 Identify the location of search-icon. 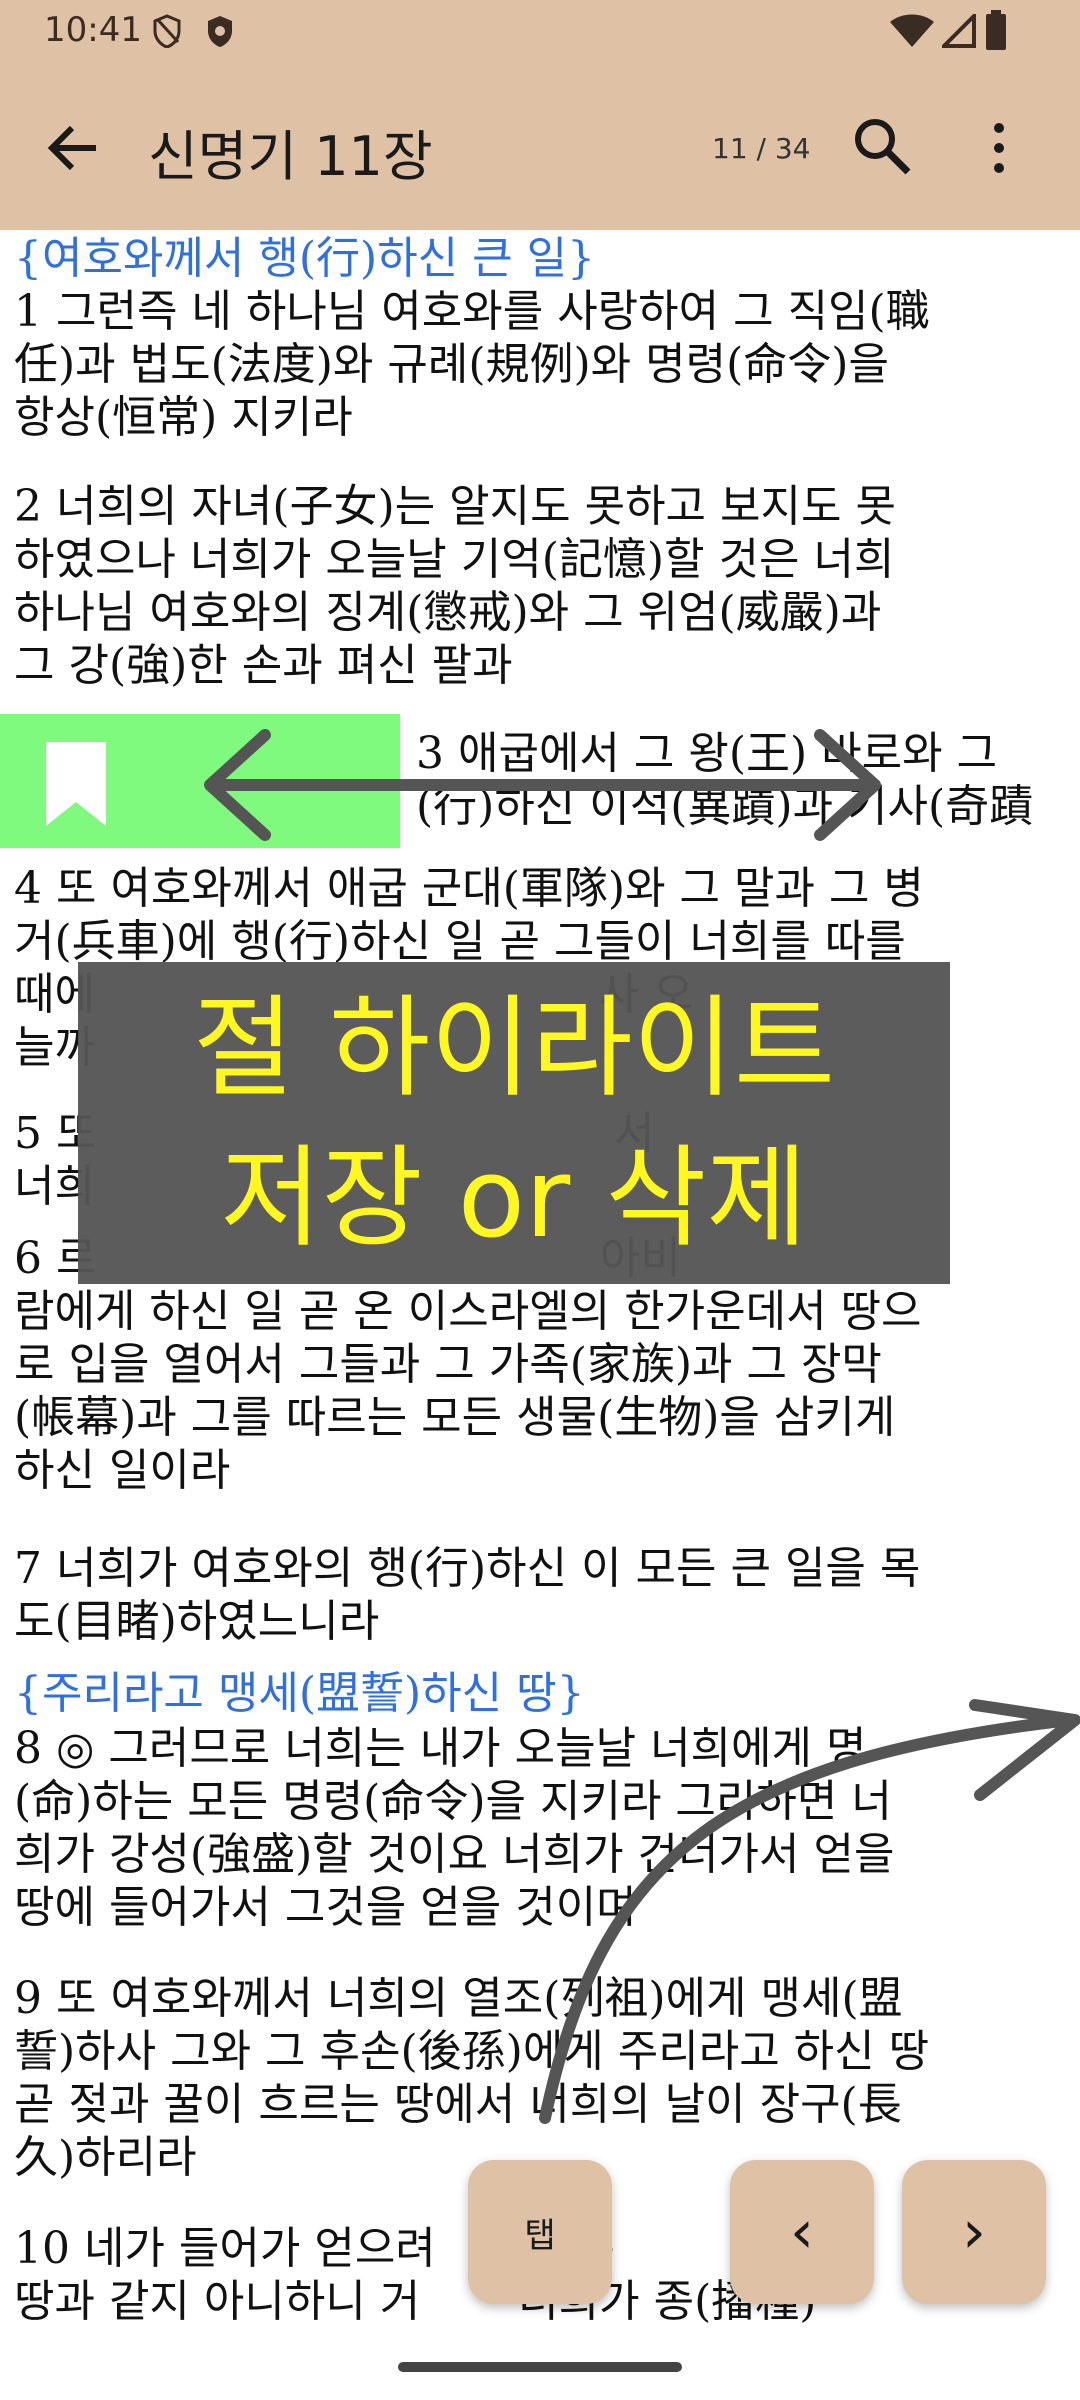
(882, 146).